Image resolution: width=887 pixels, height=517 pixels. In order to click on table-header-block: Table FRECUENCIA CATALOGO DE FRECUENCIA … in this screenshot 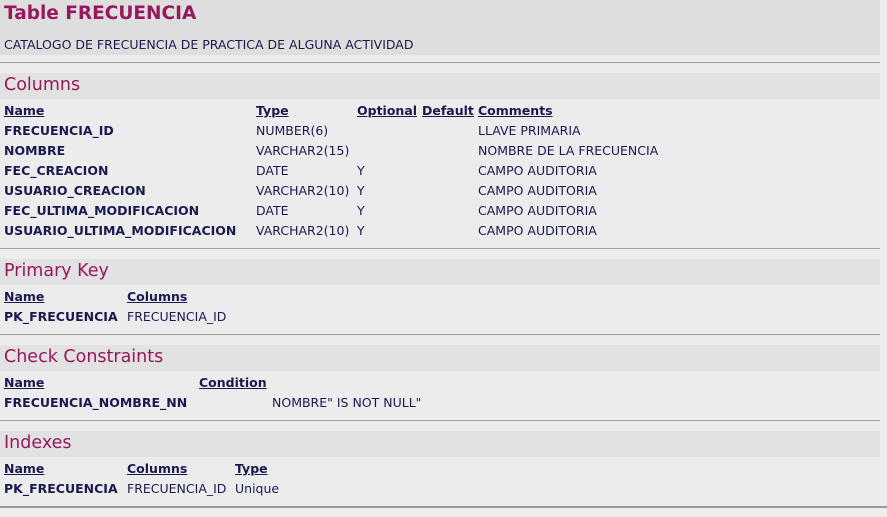, I will do `click(440, 27)`.